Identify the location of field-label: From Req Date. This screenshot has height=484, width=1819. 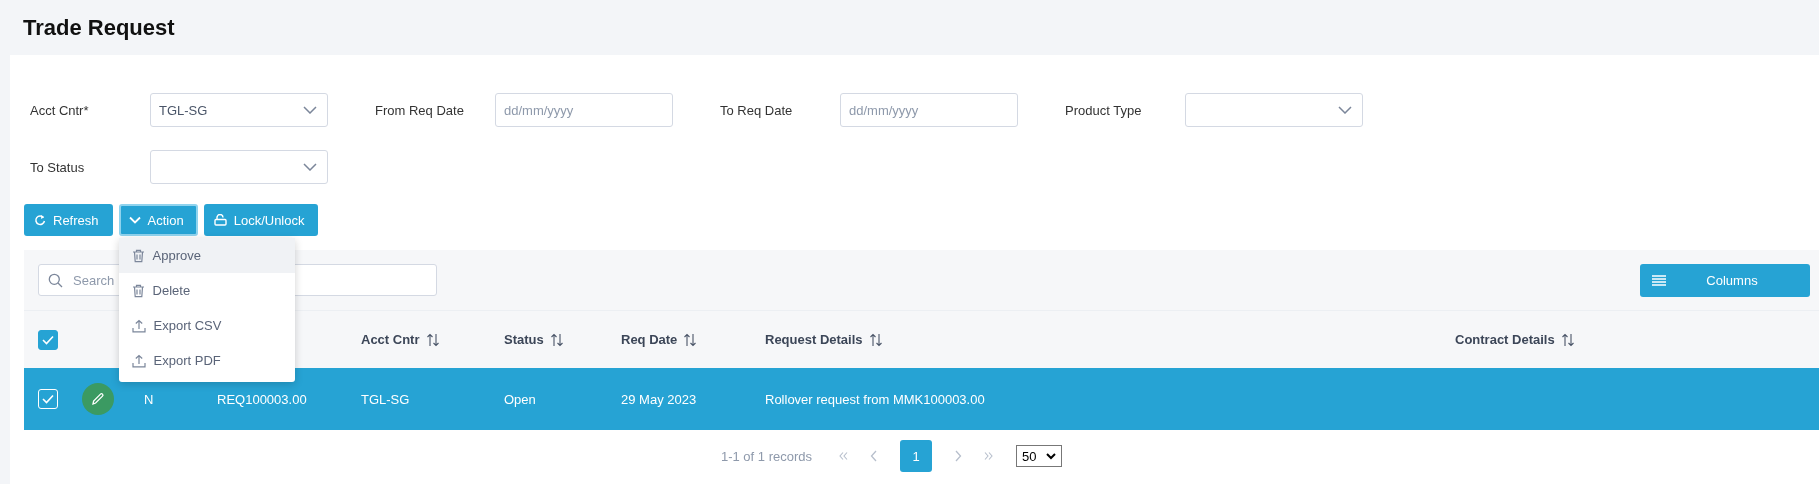
(419, 110).